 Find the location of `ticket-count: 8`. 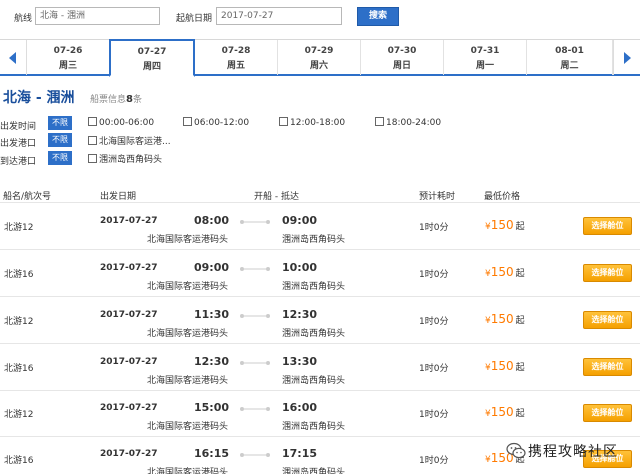

ticket-count: 8 is located at coordinates (129, 99).